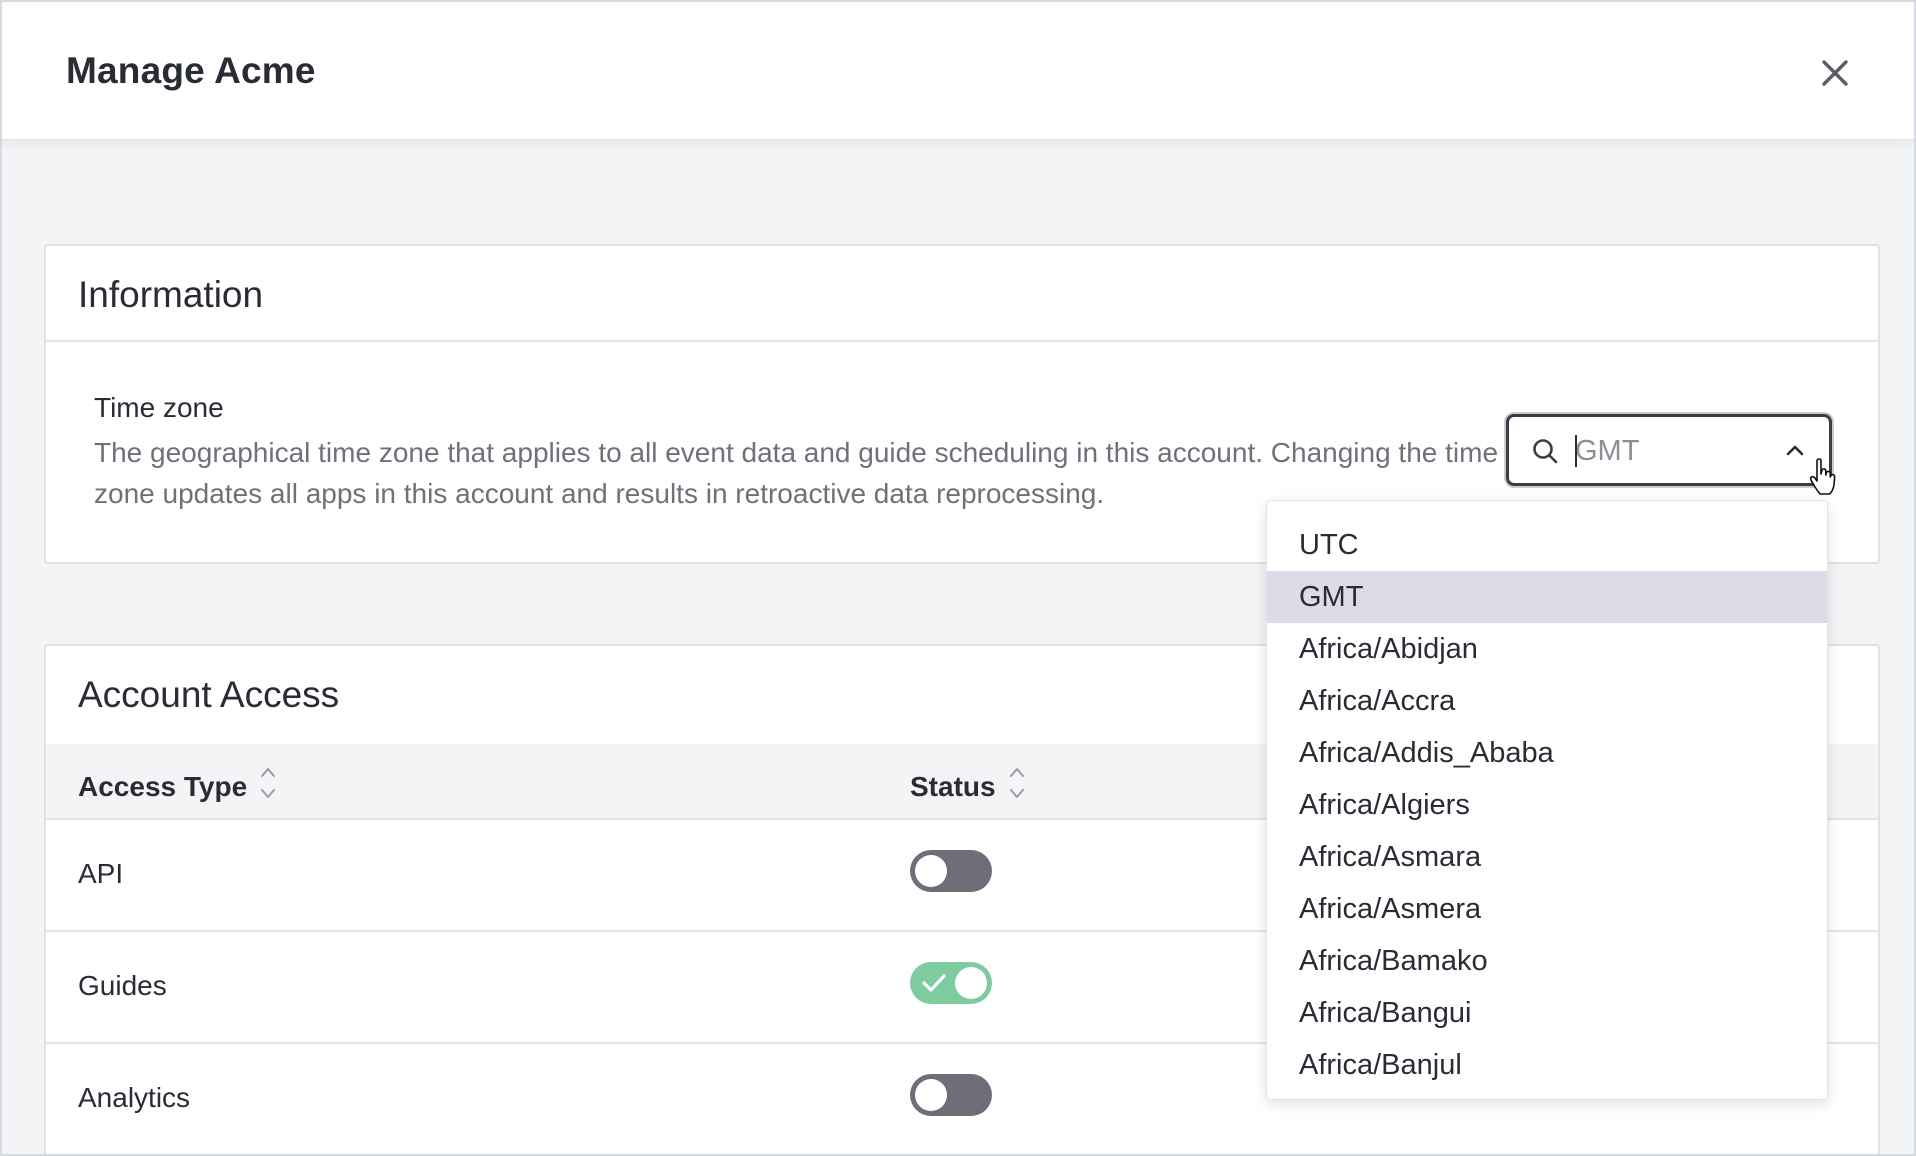 This screenshot has height=1156, width=1916. Describe the element at coordinates (191, 70) in the screenshot. I see `modal-title: Manage Acme` at that location.